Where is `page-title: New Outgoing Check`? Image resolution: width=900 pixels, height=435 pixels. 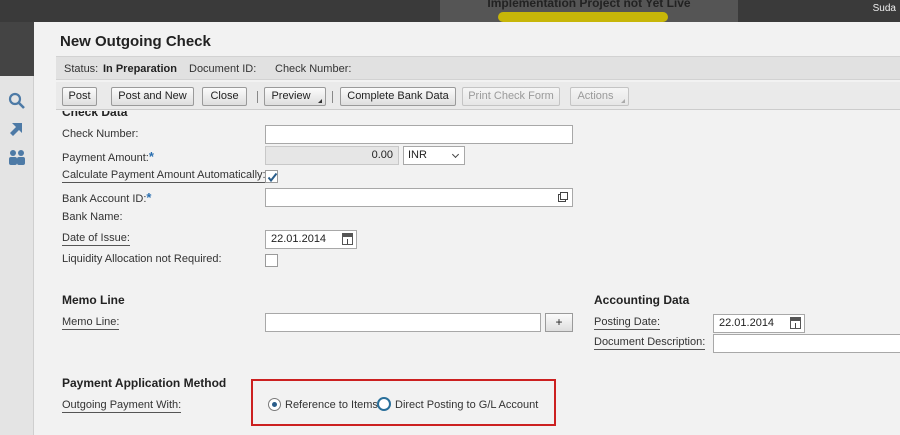
page-title: New Outgoing Check is located at coordinates (135, 41).